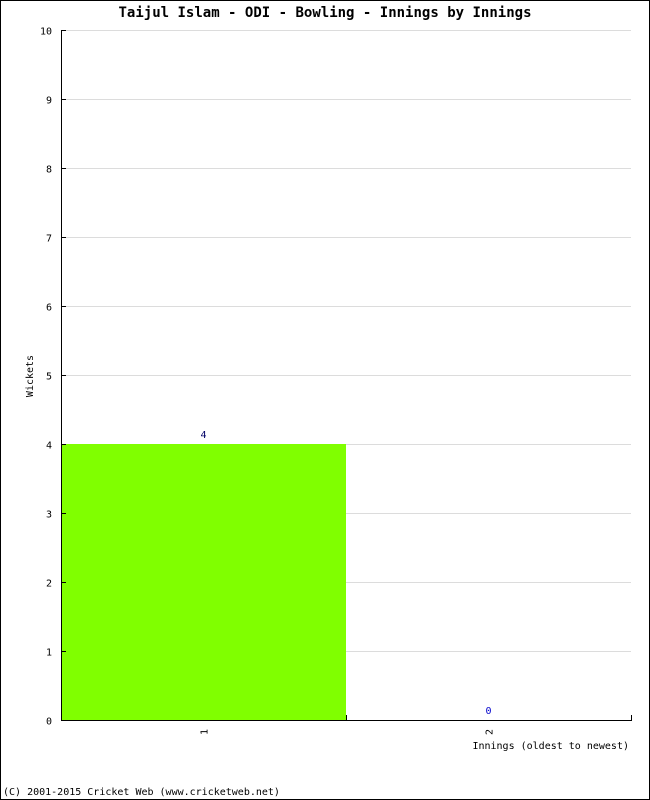  Describe the element at coordinates (49, 446) in the screenshot. I see `y-tick-label: 4` at that location.